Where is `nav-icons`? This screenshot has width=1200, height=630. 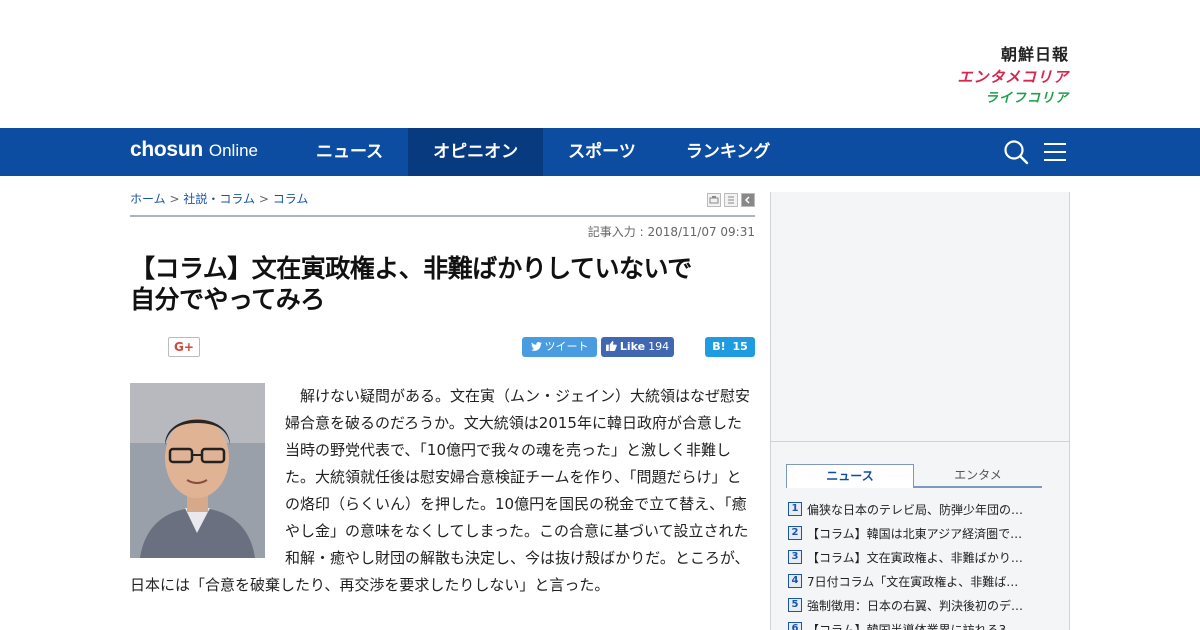
nav-icons is located at coordinates (1035, 152).